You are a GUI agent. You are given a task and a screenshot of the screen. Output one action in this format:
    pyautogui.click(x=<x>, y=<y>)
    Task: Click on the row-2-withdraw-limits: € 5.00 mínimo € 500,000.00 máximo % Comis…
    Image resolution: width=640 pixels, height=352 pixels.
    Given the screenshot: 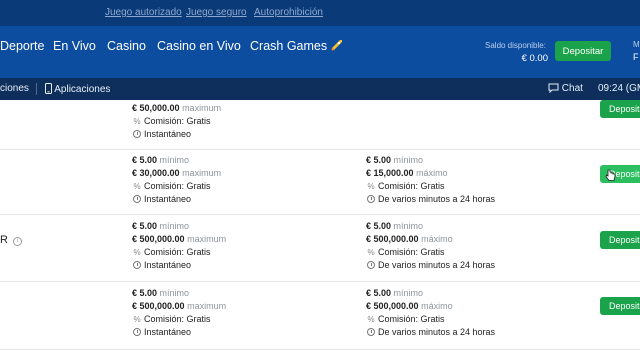 What is the action you would take?
    pyautogui.click(x=430, y=246)
    